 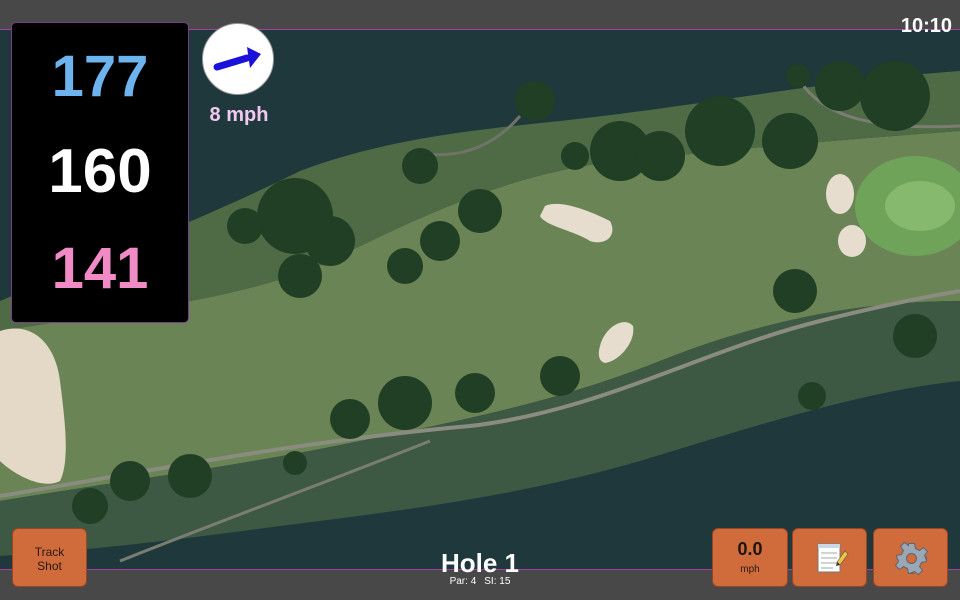 I want to click on distance-back: 177, so click(x=100, y=76).